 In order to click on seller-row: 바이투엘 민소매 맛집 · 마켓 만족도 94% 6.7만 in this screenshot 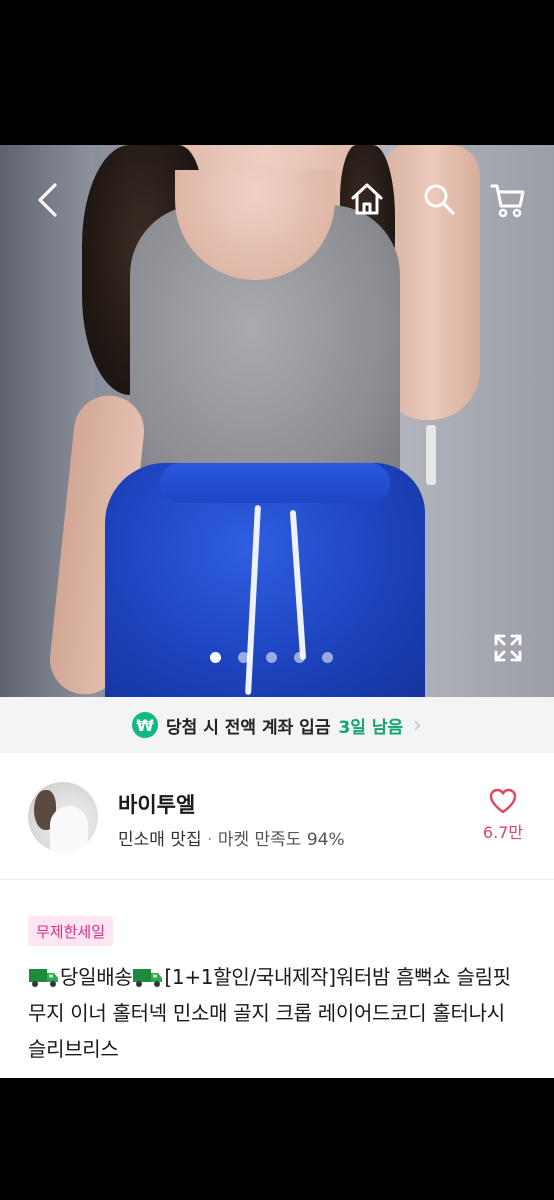, I will do `click(277, 816)`.